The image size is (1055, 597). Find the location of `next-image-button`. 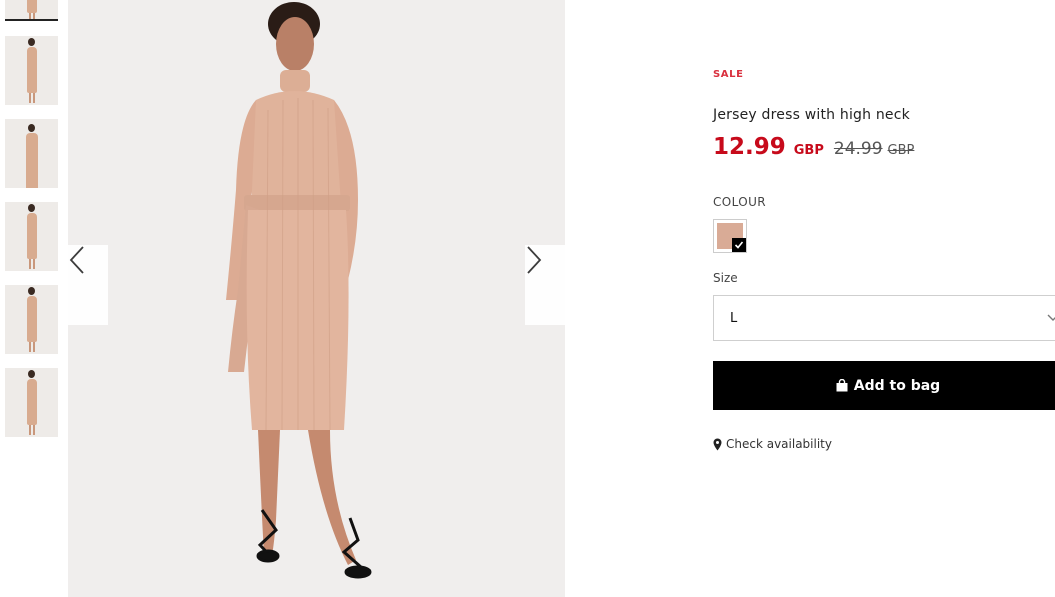

next-image-button is located at coordinates (545, 285).